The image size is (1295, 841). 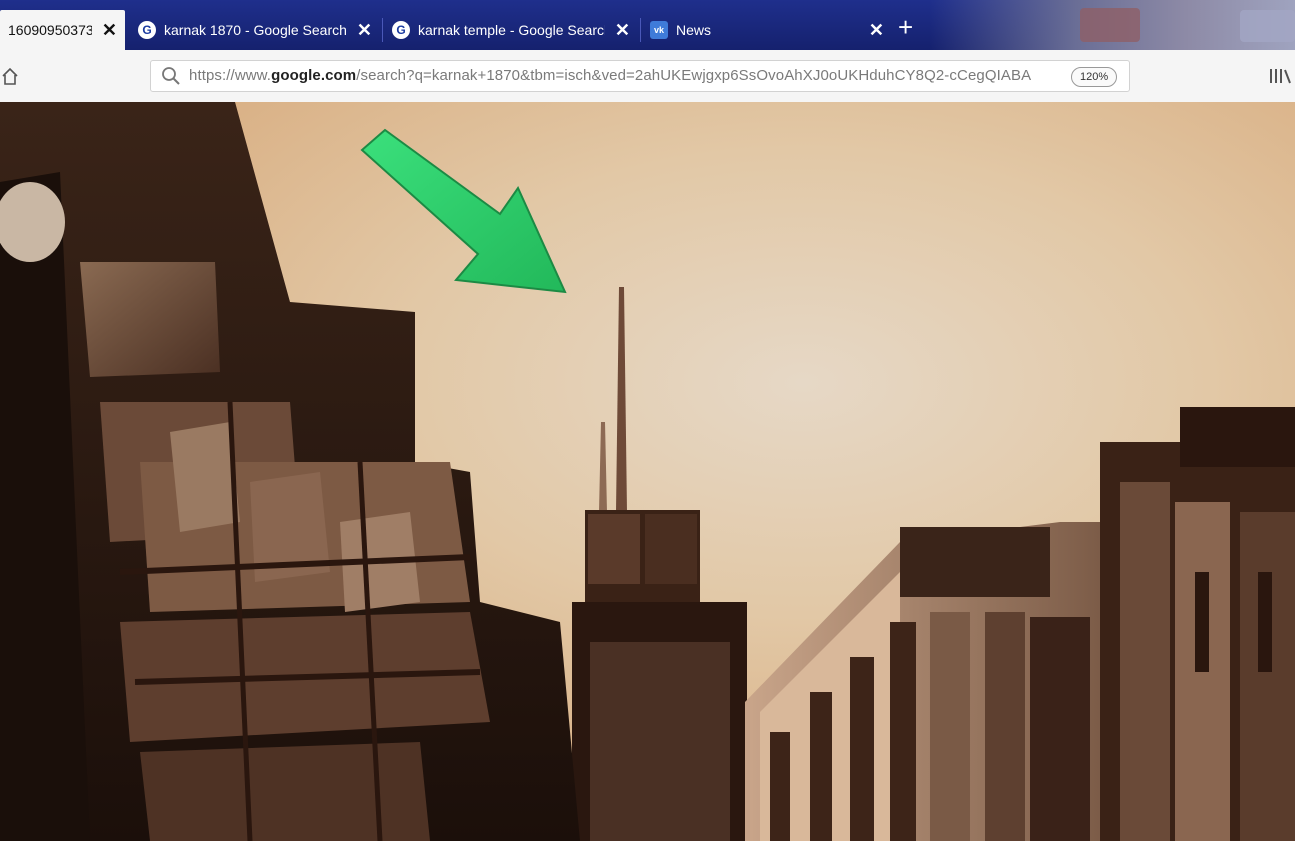 What do you see at coordinates (314, 75) in the screenshot?
I see `url-domain: google.com` at bounding box center [314, 75].